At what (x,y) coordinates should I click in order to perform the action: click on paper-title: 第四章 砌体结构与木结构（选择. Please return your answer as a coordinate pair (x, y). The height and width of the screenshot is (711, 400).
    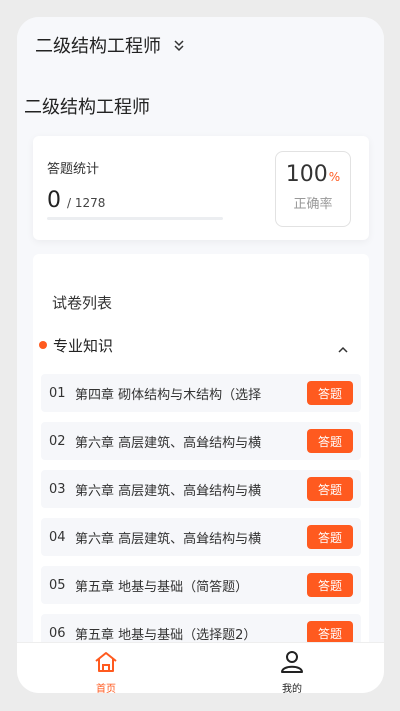
    Looking at the image, I should click on (168, 395).